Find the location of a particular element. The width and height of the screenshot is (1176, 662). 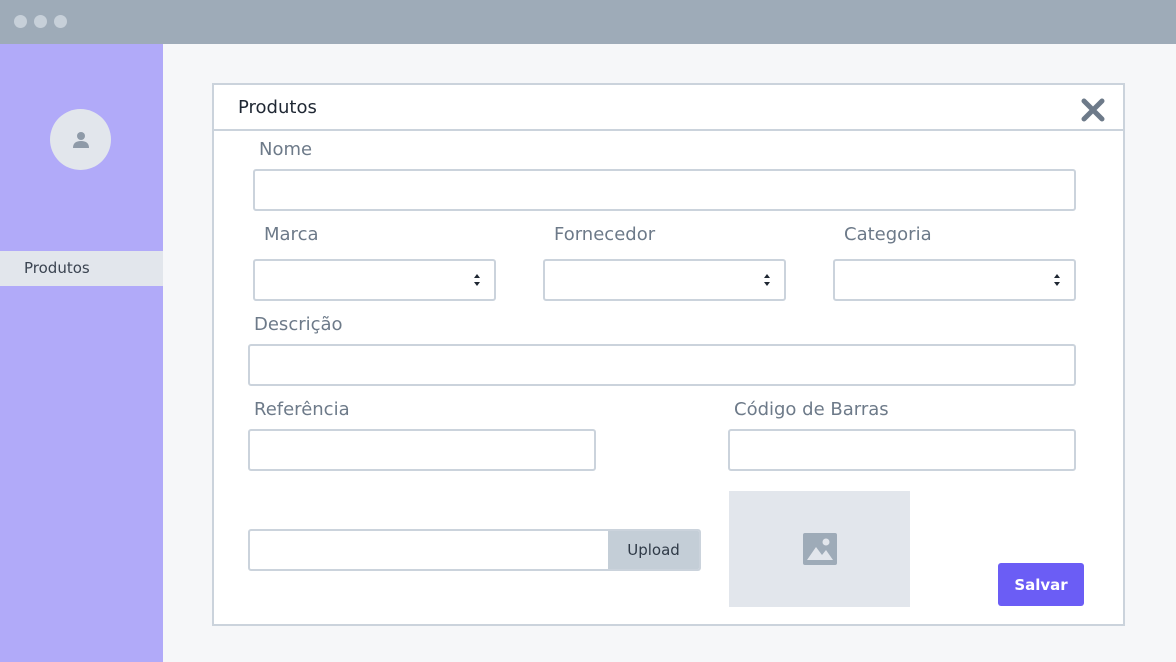

upload-field: Upload is located at coordinates (474, 550).